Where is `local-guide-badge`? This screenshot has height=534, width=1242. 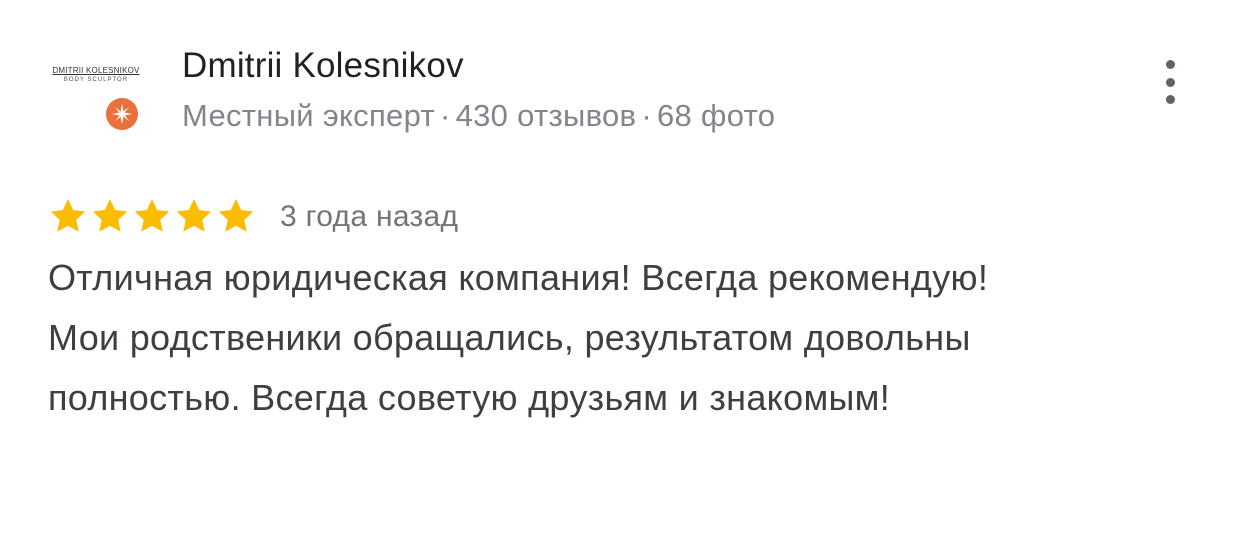
local-guide-badge is located at coordinates (122, 114).